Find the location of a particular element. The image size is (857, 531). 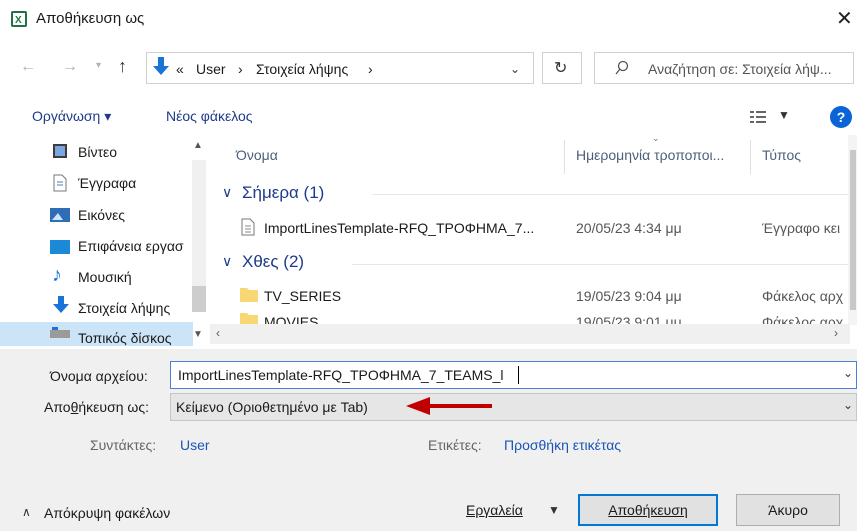

nav-item-downloads: Στοιχεία λήψης is located at coordinates (124, 308).